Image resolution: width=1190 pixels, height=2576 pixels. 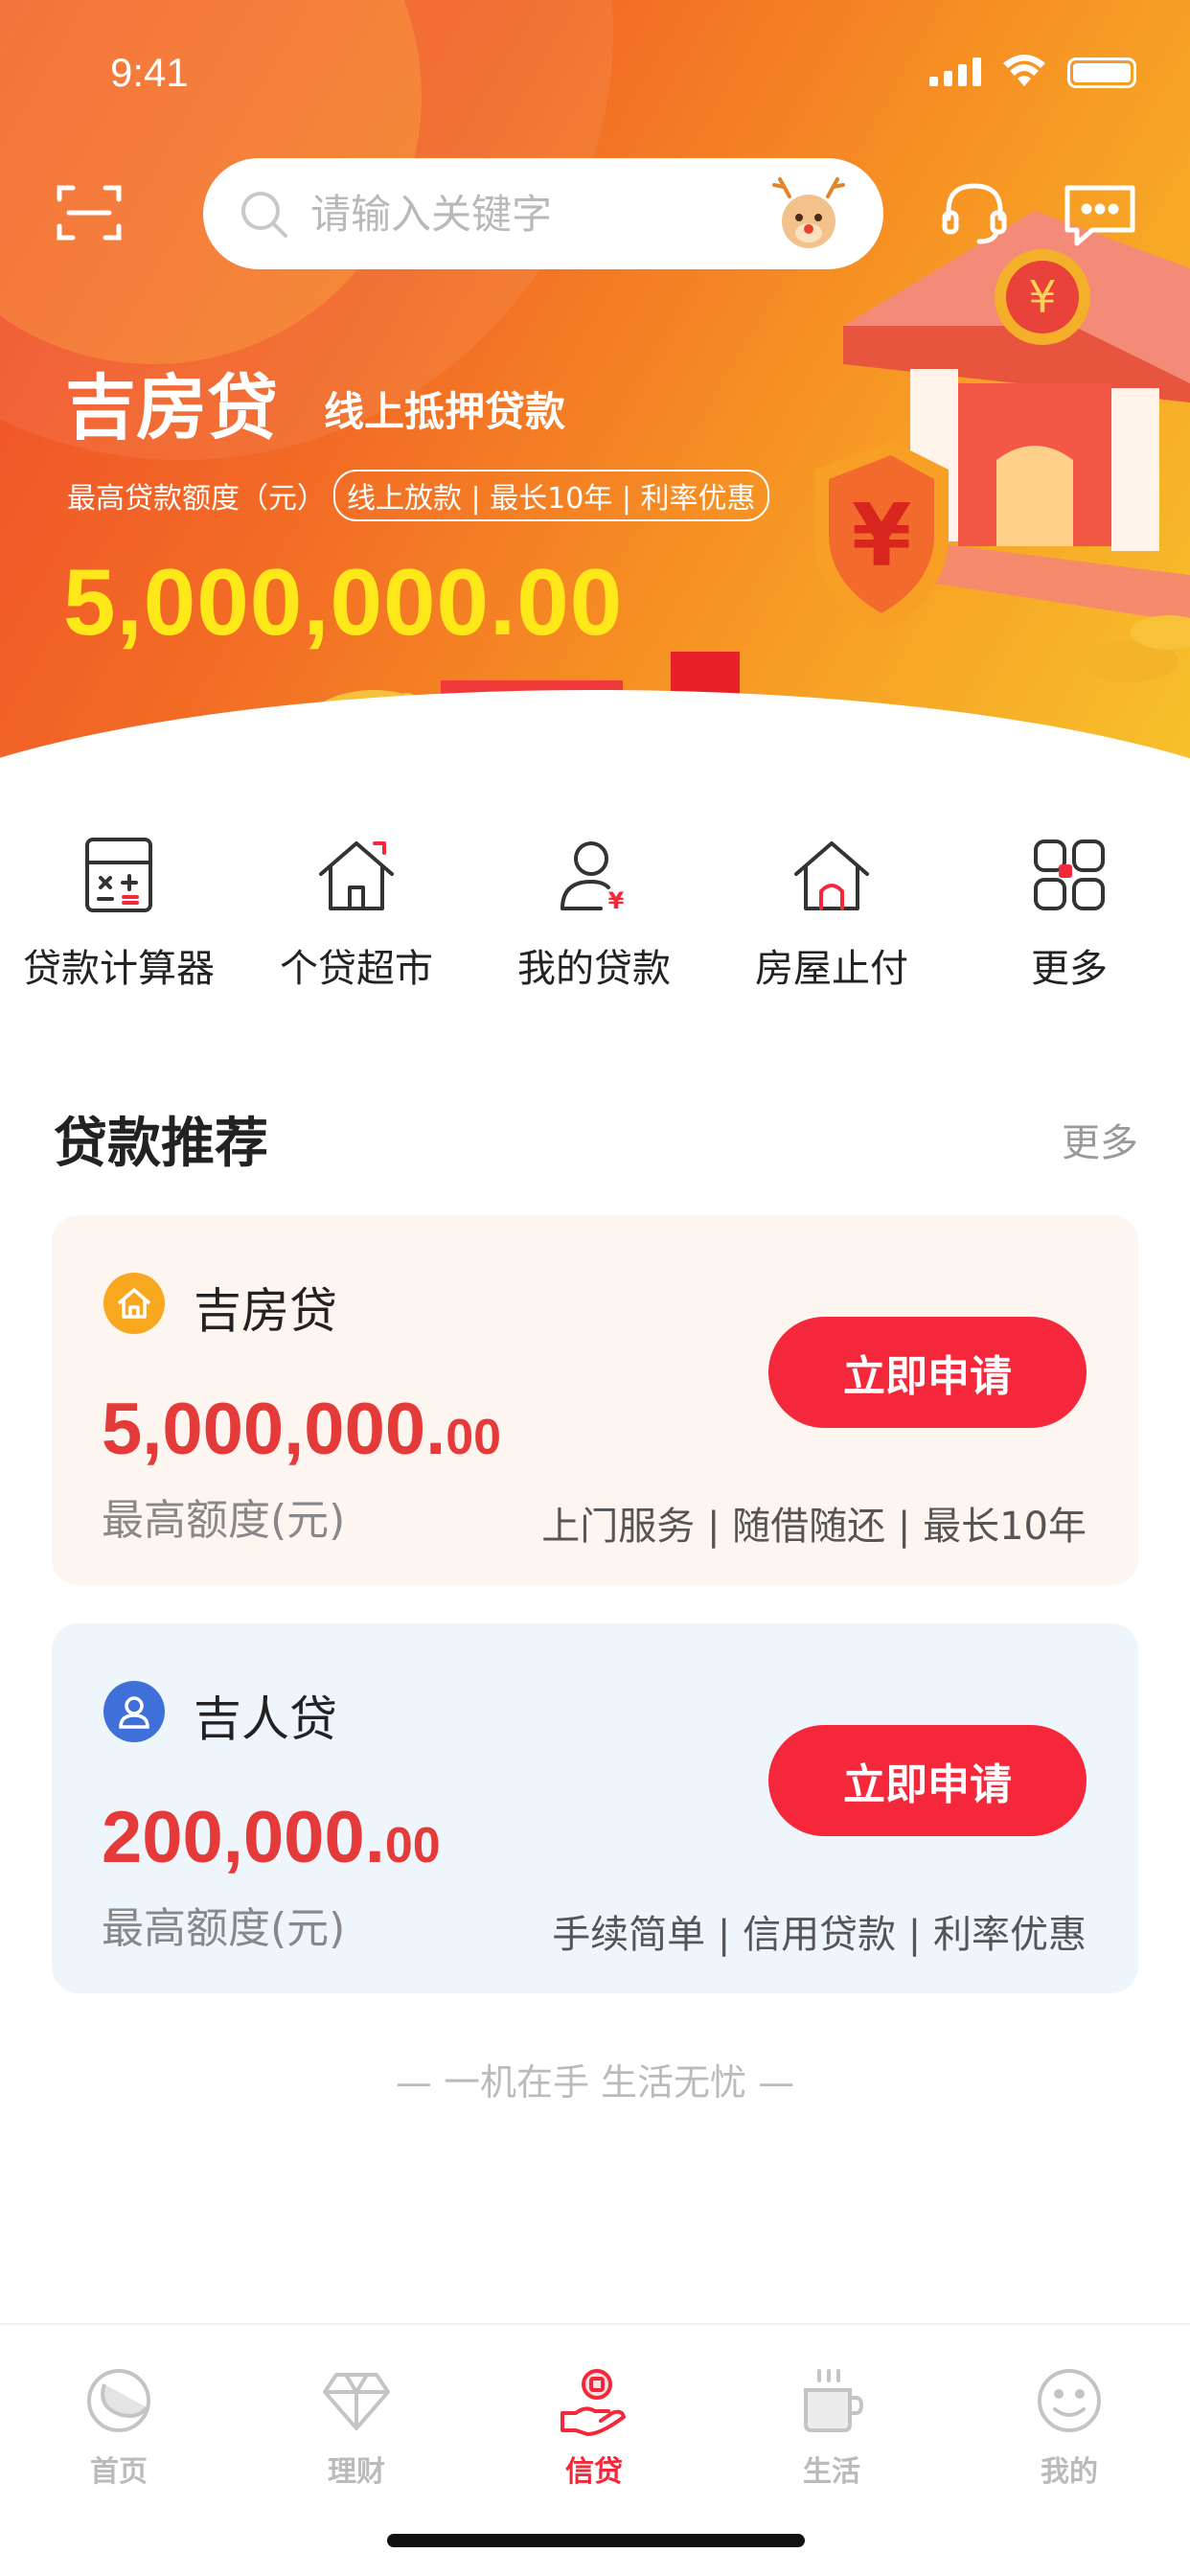 What do you see at coordinates (551, 495) in the screenshot?
I see `hero-feature-tags: 线上放款 | 最长10年 | 利率优惠` at bounding box center [551, 495].